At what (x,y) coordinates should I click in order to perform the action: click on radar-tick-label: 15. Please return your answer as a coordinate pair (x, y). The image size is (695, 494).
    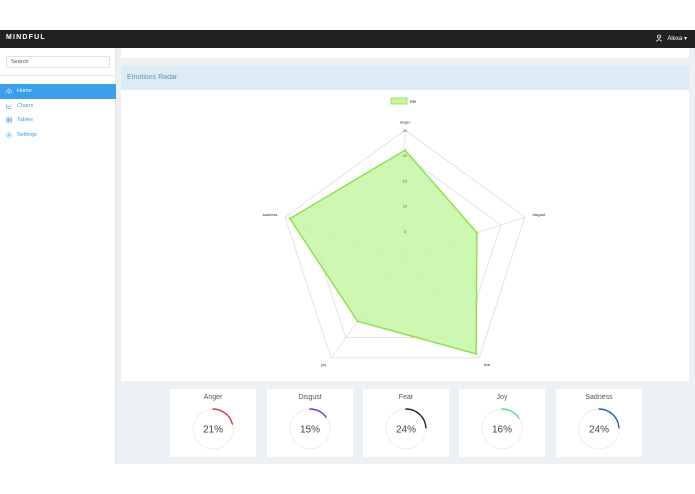
    Looking at the image, I should click on (405, 180).